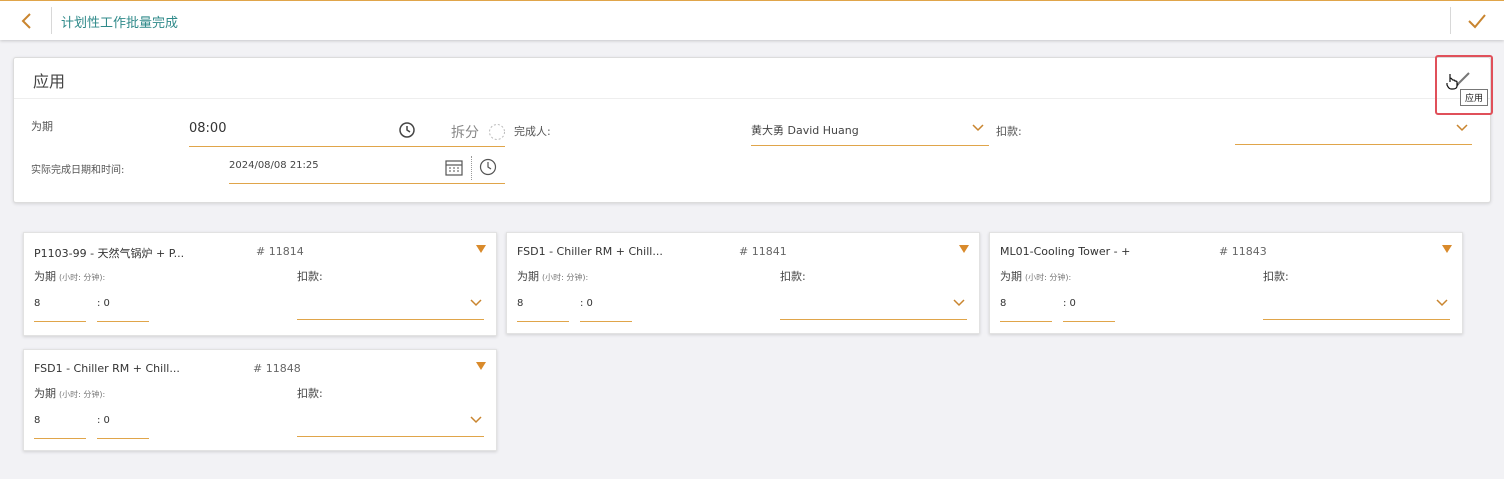  Describe the element at coordinates (347, 146) in the screenshot. I see `duration-underline` at that location.